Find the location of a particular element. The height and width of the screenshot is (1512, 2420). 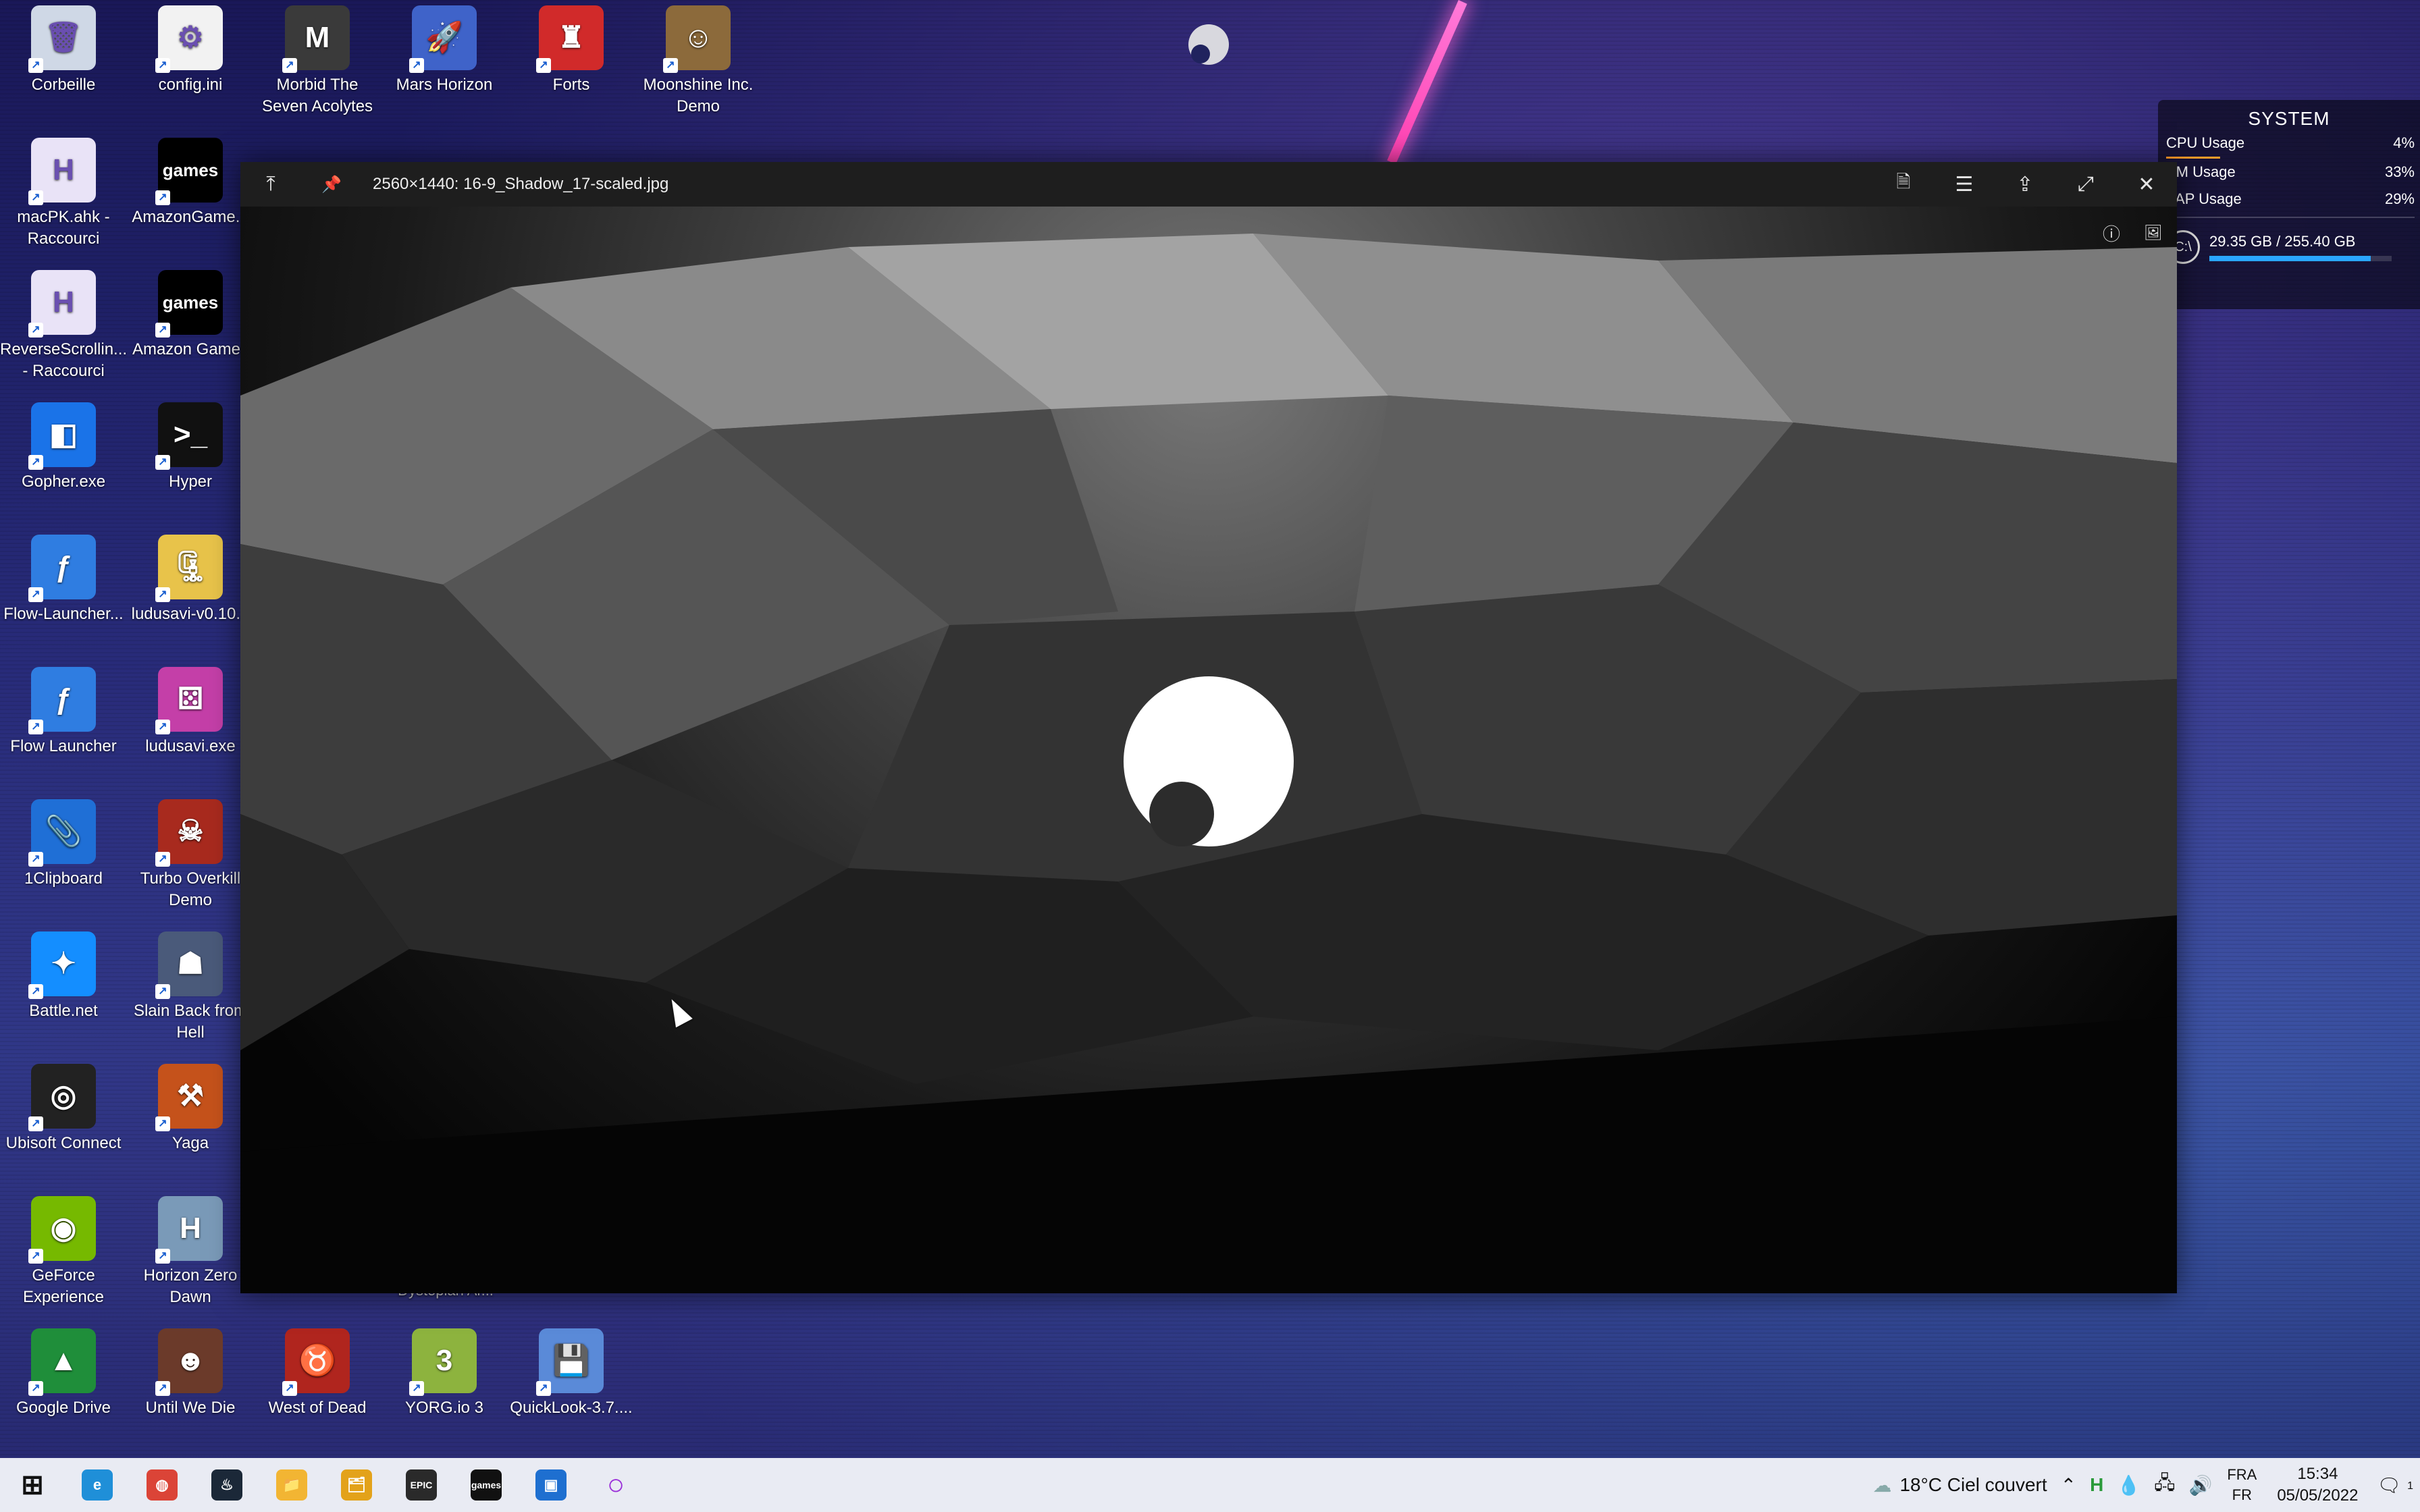

volume-icon: 🔊 is located at coordinates (2200, 1485).